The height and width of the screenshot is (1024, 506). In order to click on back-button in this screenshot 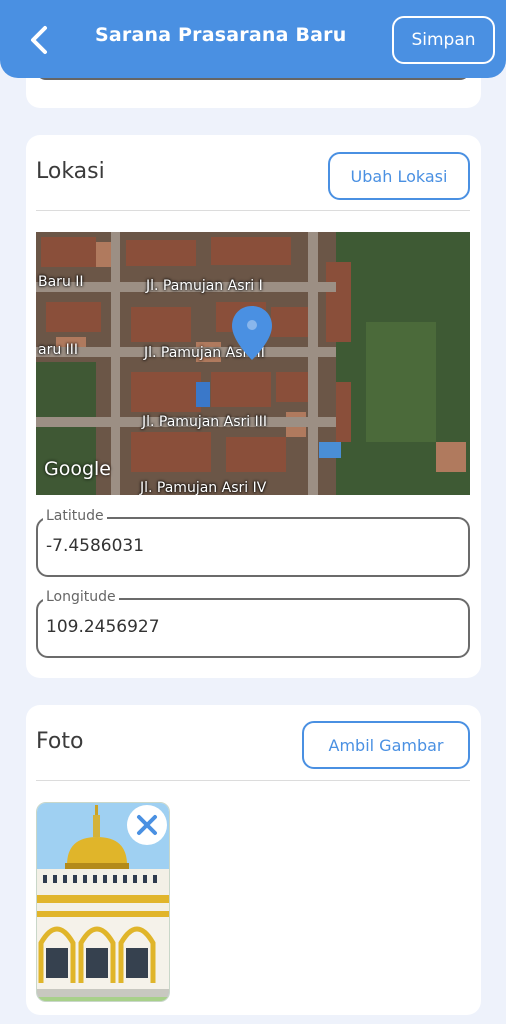, I will do `click(39, 40)`.